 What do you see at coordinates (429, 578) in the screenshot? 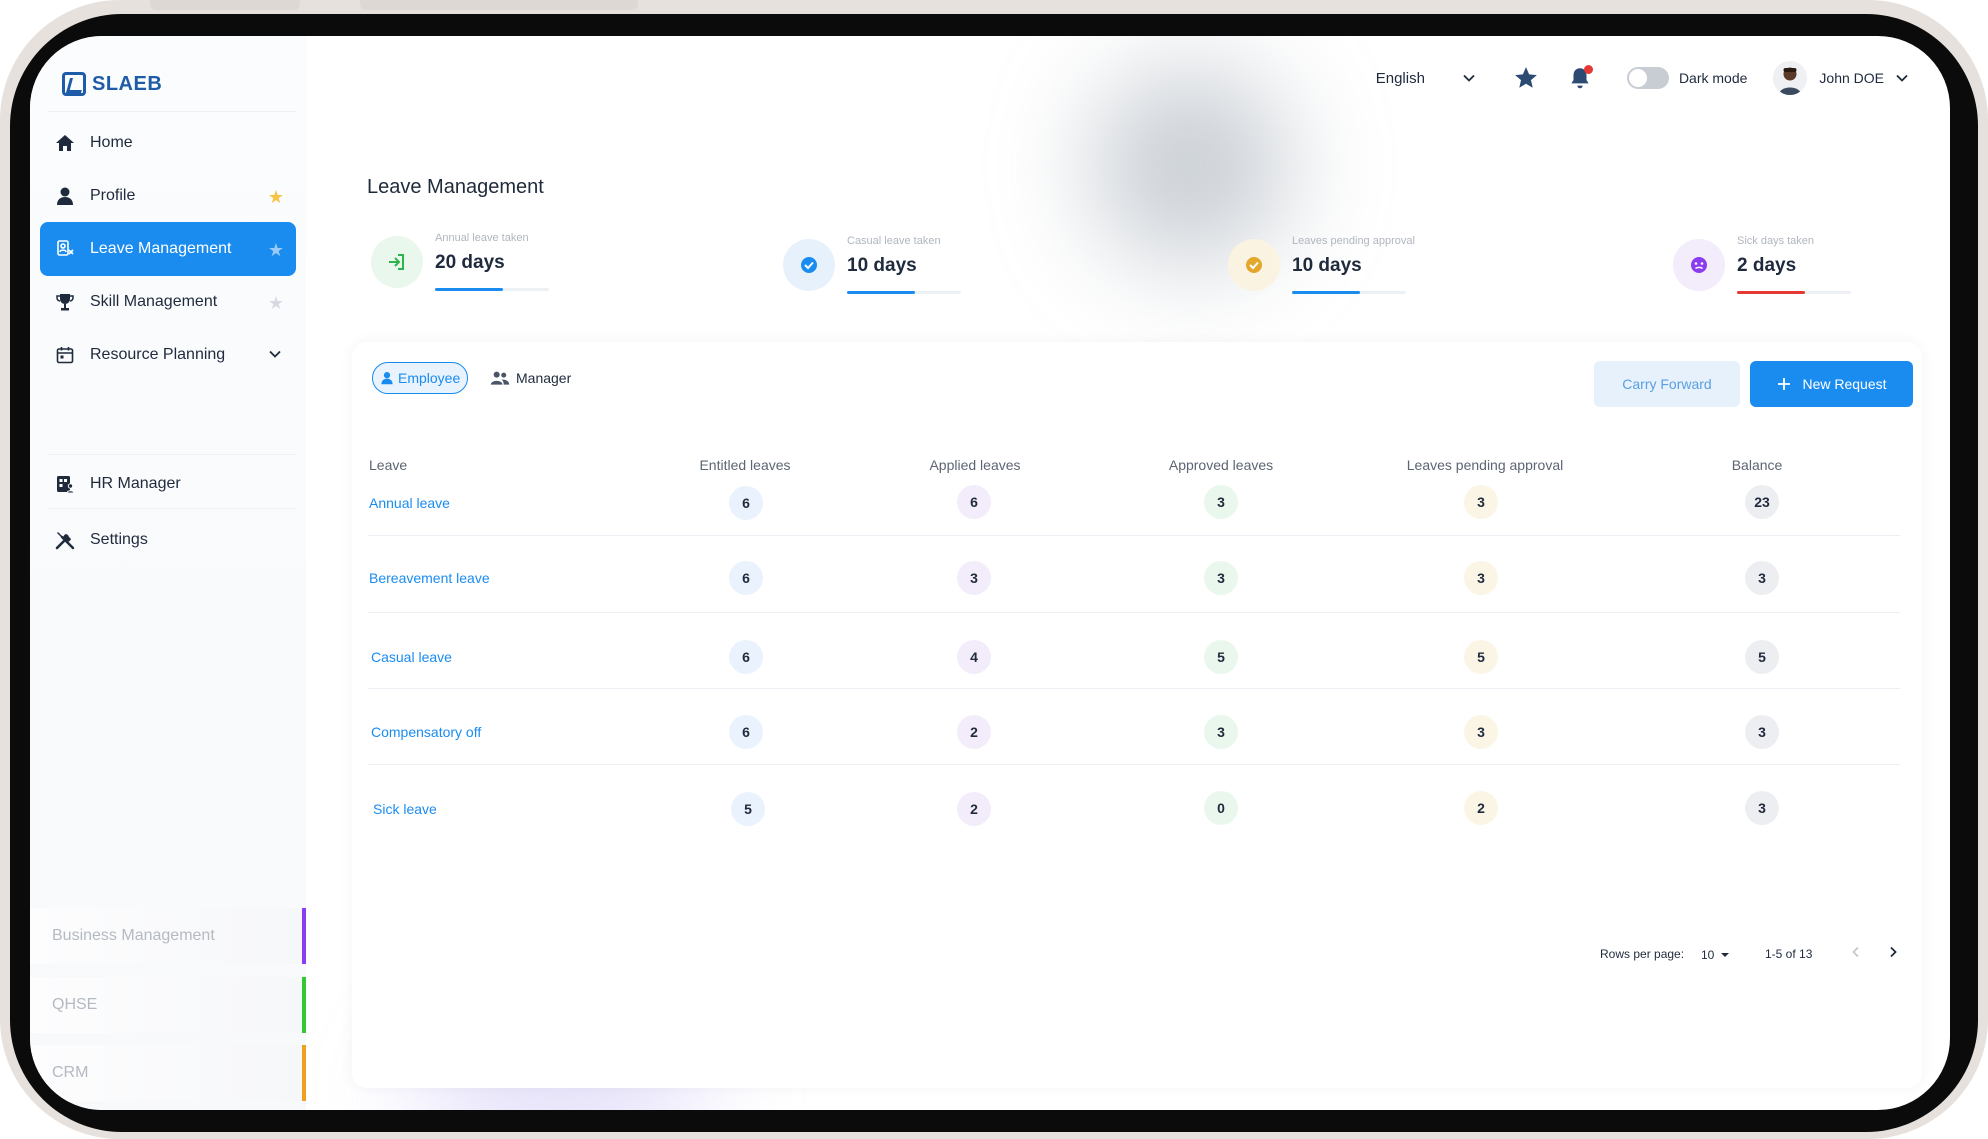
I see `leave-type-link: Bereavement leave` at bounding box center [429, 578].